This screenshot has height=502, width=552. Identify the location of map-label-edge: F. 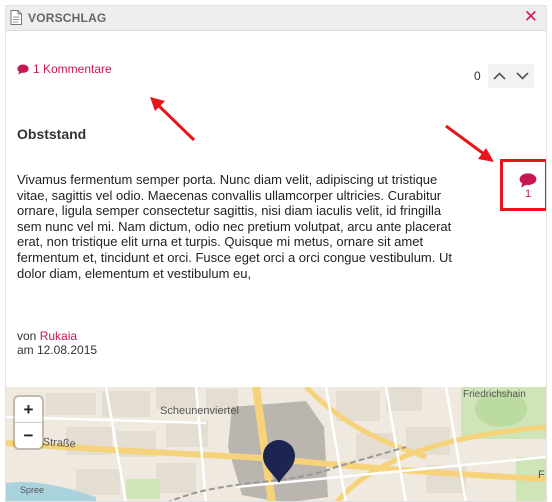
(541, 475).